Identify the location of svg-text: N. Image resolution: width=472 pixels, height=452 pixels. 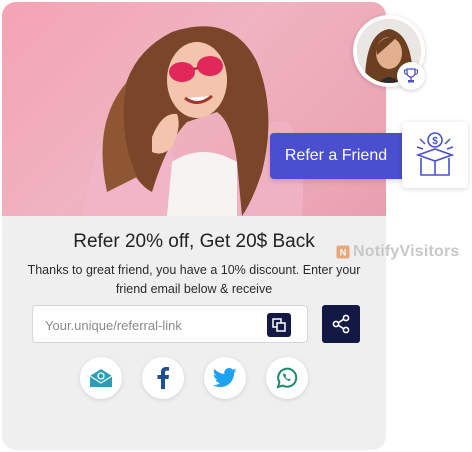
(343, 253).